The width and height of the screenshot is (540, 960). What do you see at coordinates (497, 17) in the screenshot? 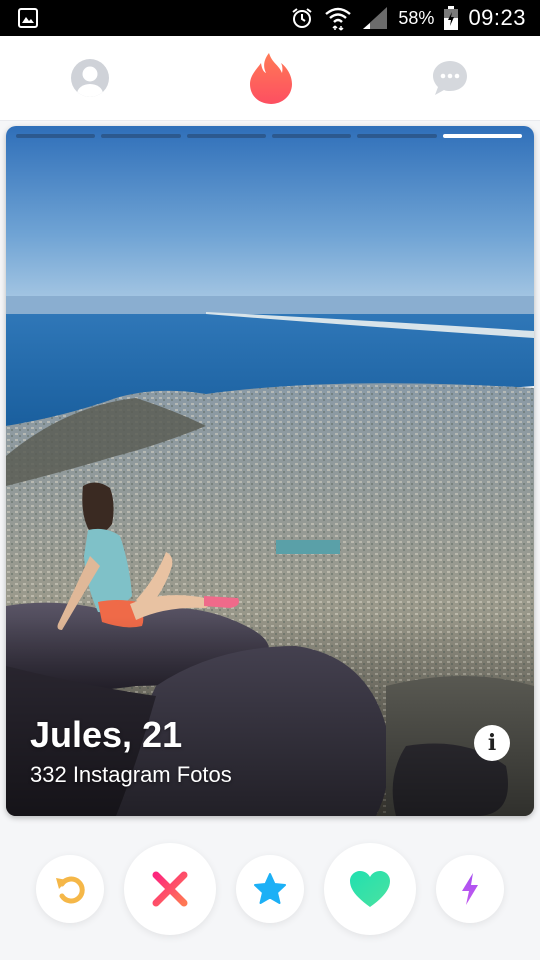
I see `clock: 09:23` at bounding box center [497, 17].